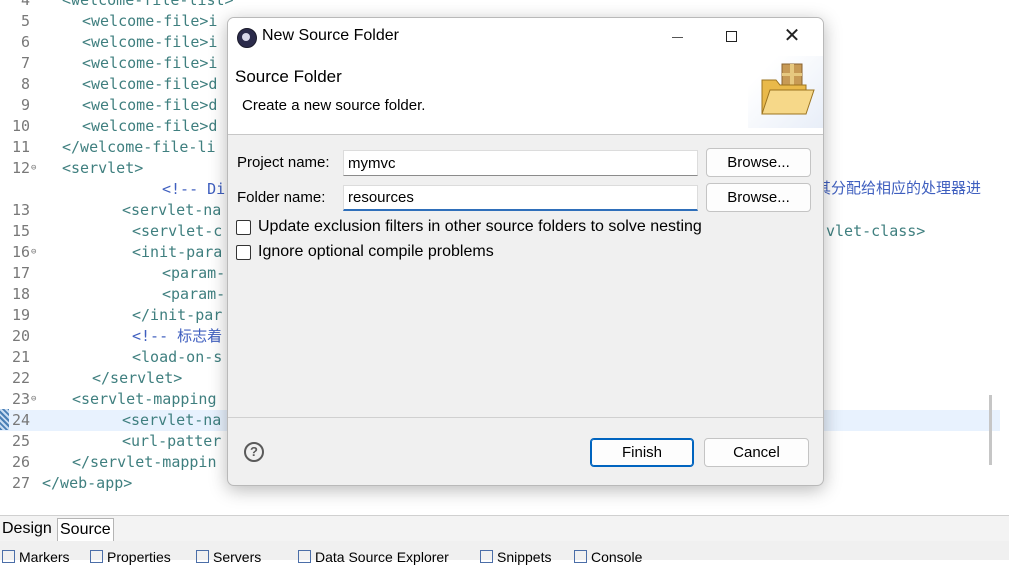 The height and width of the screenshot is (565, 1009). What do you see at coordinates (504, 528) in the screenshot?
I see `editor-mode-tabs: Design Source` at bounding box center [504, 528].